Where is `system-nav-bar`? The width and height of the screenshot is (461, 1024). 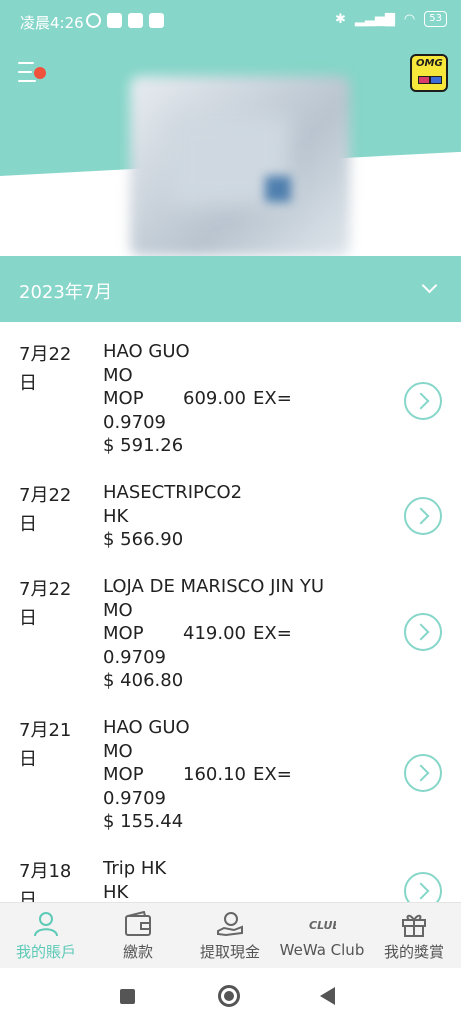 system-nav-bar is located at coordinates (230, 996).